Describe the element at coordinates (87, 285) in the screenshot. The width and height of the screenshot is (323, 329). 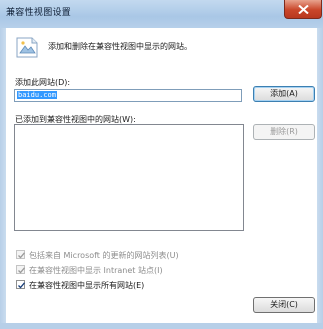
I see `option-label: 在兼容性视图中显示所有网站(E)` at that location.